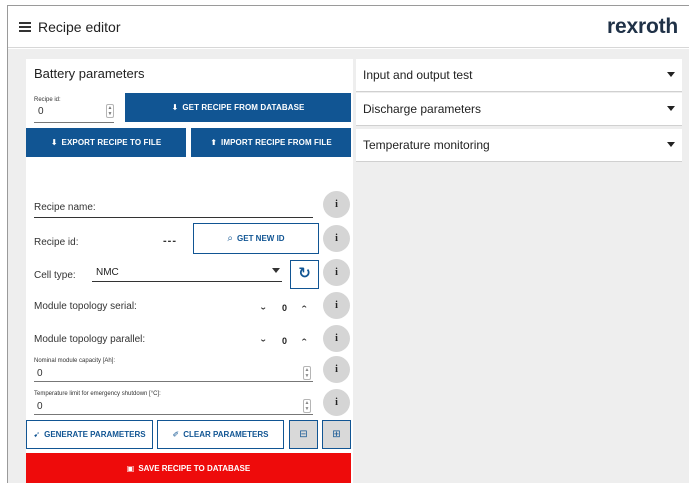  I want to click on recipe-id-info-icon: i, so click(336, 238).